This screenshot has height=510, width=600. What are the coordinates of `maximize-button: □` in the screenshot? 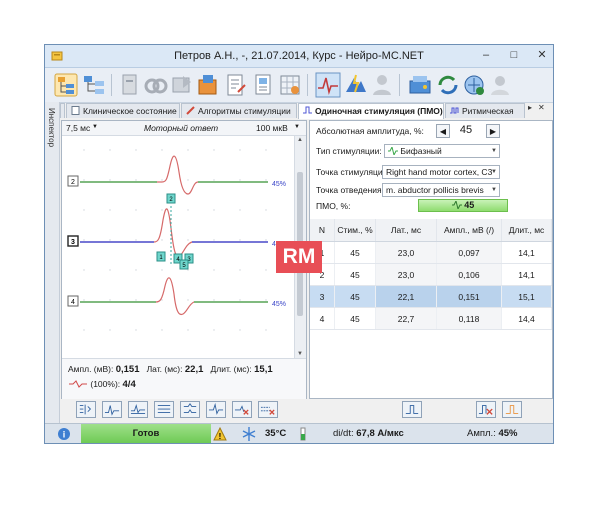 It's located at (514, 55).